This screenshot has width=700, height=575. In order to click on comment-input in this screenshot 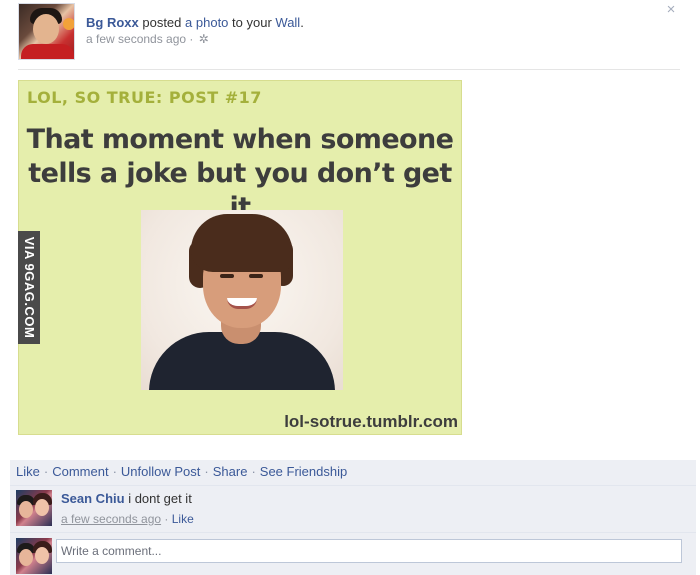, I will do `click(369, 551)`.